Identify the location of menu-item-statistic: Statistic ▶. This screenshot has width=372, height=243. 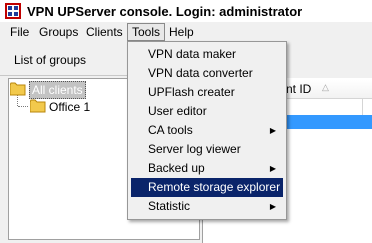
(207, 206).